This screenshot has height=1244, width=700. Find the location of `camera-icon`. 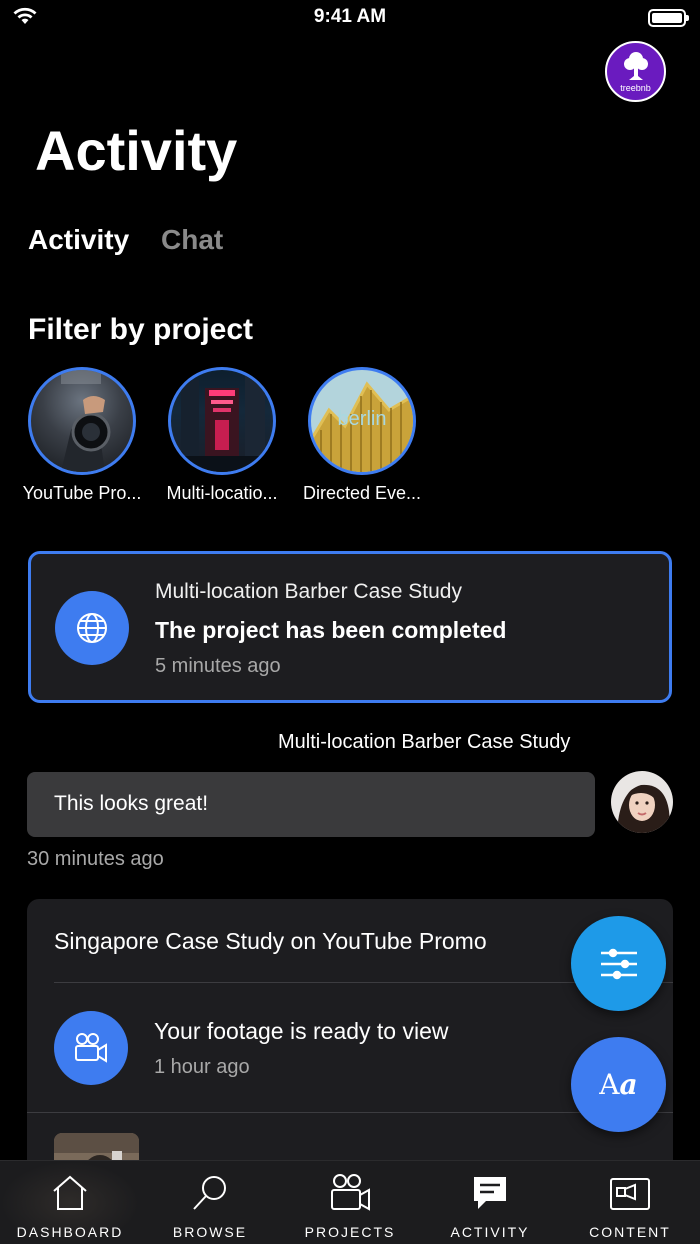

camera-icon is located at coordinates (91, 1048).